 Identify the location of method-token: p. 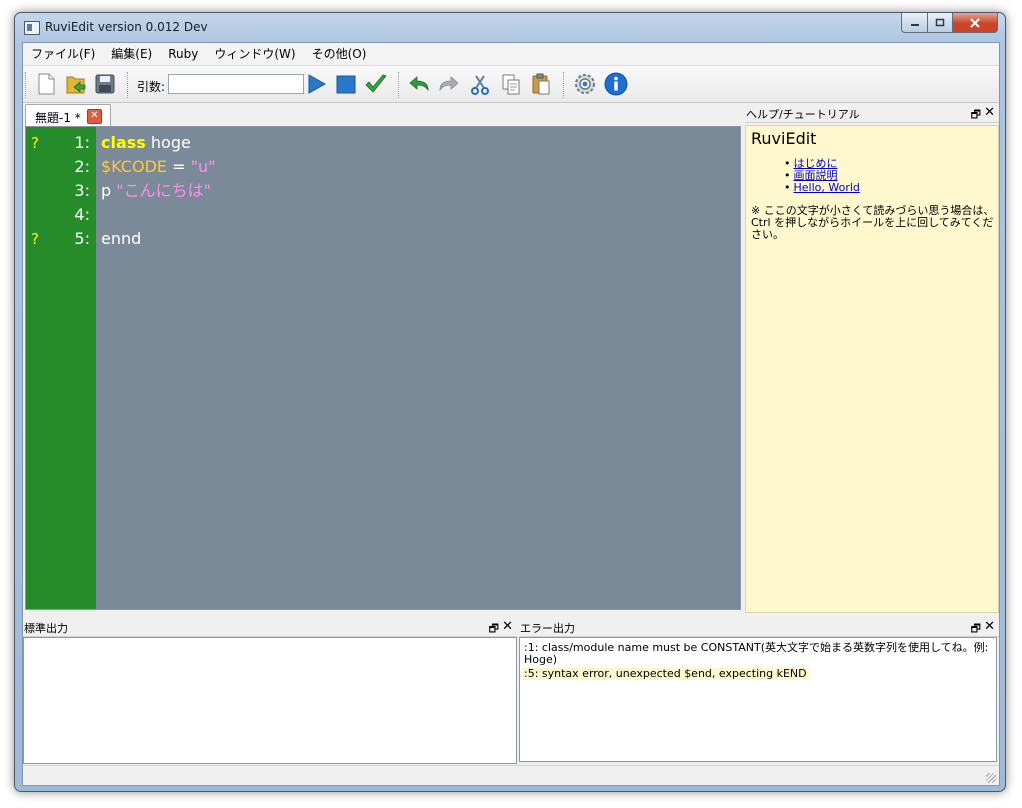
(109, 190).